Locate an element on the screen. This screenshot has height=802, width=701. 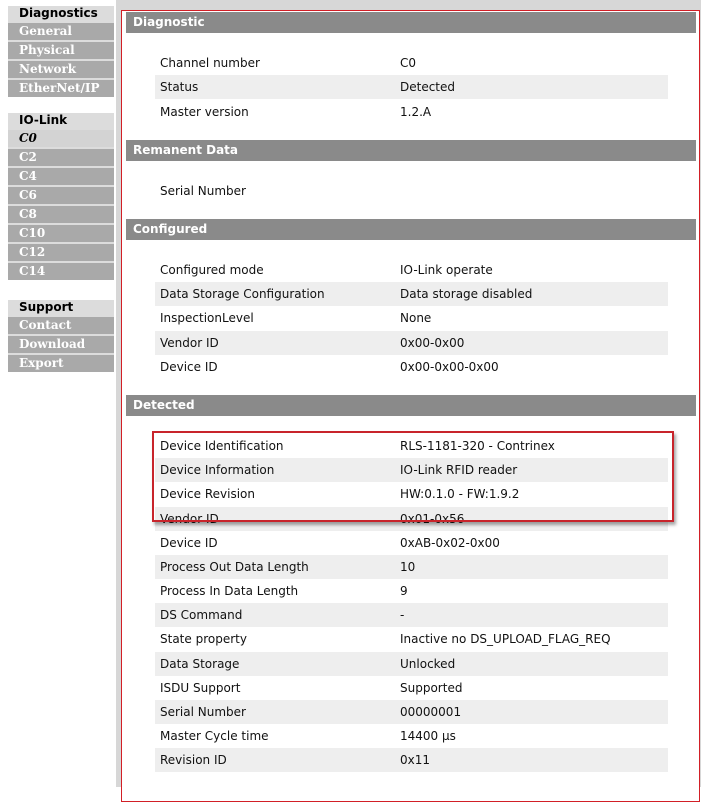
nav-group-support: Support Contact Download Export is located at coordinates (61, 336).